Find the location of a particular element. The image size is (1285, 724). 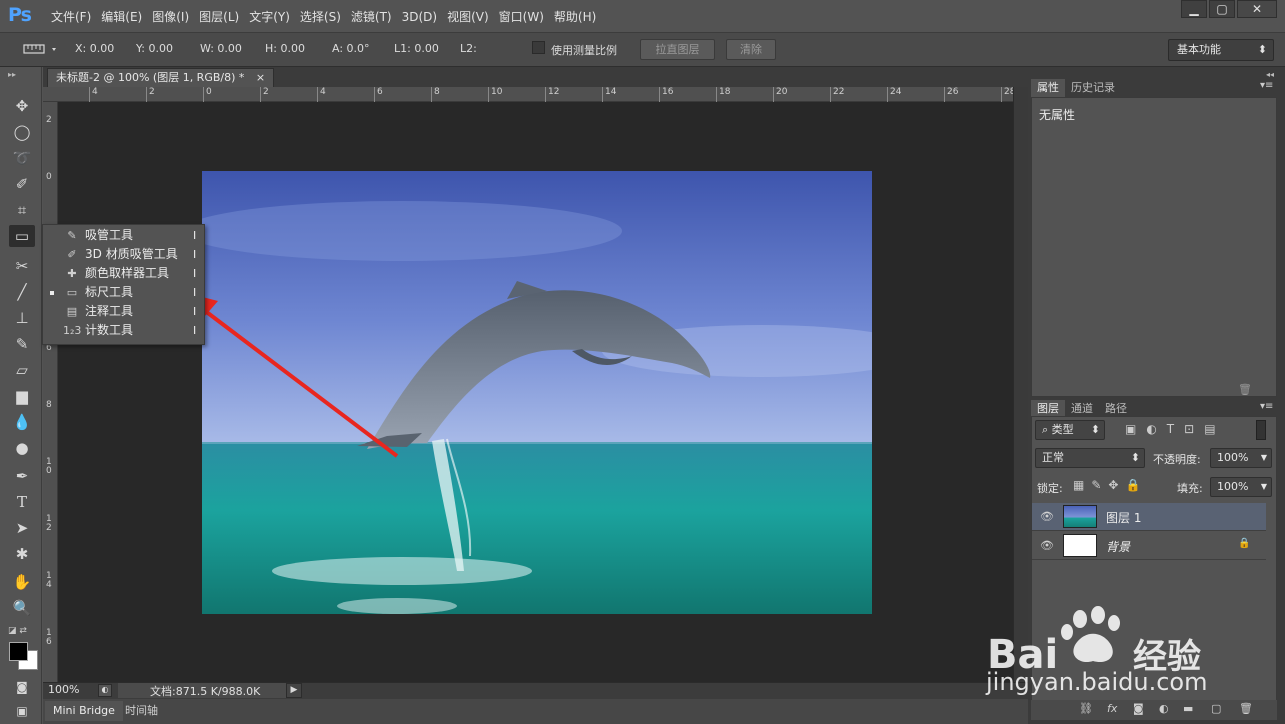

status-info-icon: ◐ is located at coordinates (105, 690).